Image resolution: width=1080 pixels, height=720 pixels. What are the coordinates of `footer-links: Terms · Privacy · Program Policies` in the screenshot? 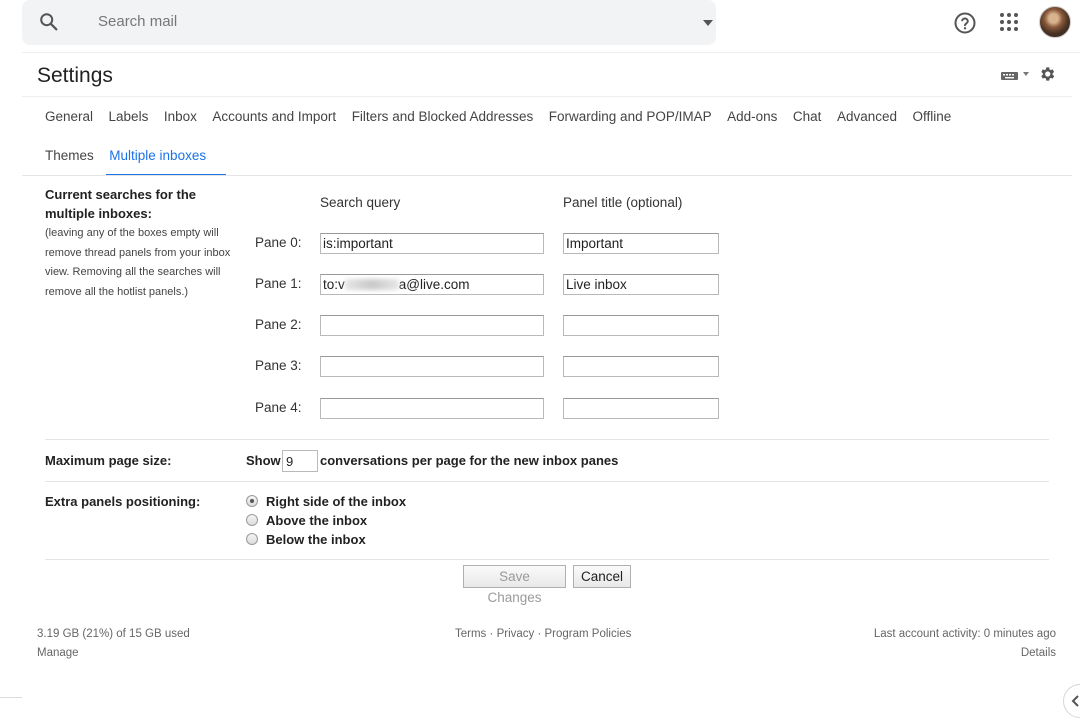 It's located at (543, 634).